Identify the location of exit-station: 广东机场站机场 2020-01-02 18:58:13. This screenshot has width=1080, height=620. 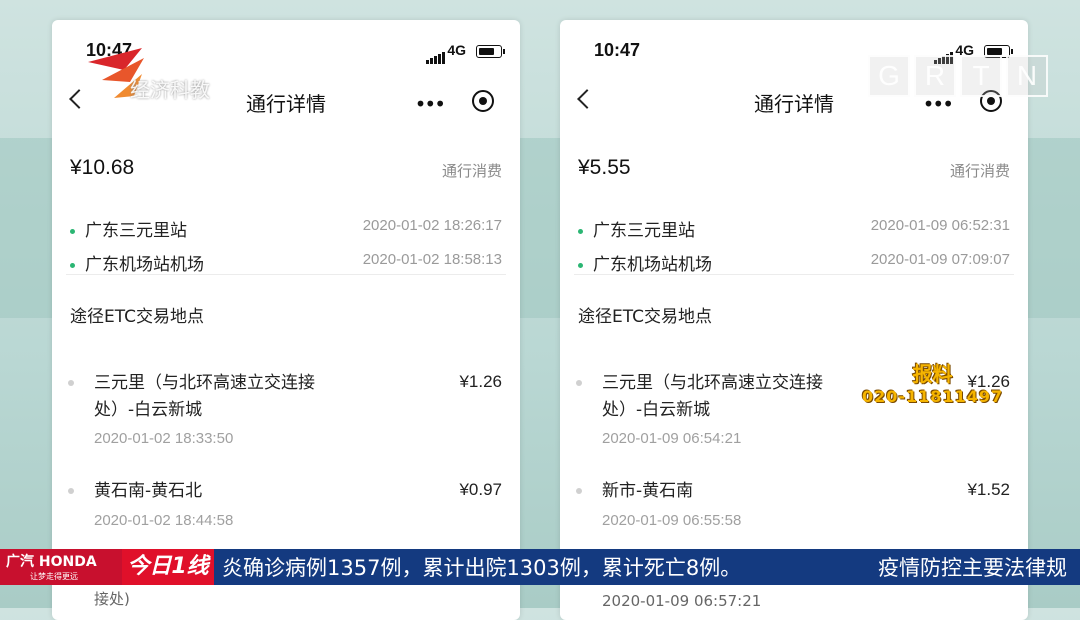
(286, 262).